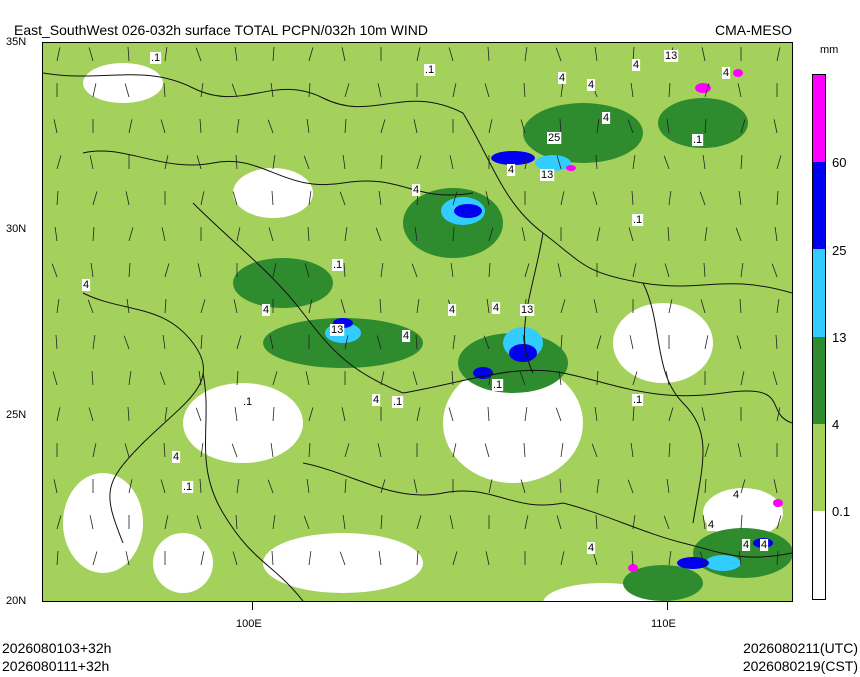  I want to click on colorbar-label-0.1: 0.1, so click(841, 511).